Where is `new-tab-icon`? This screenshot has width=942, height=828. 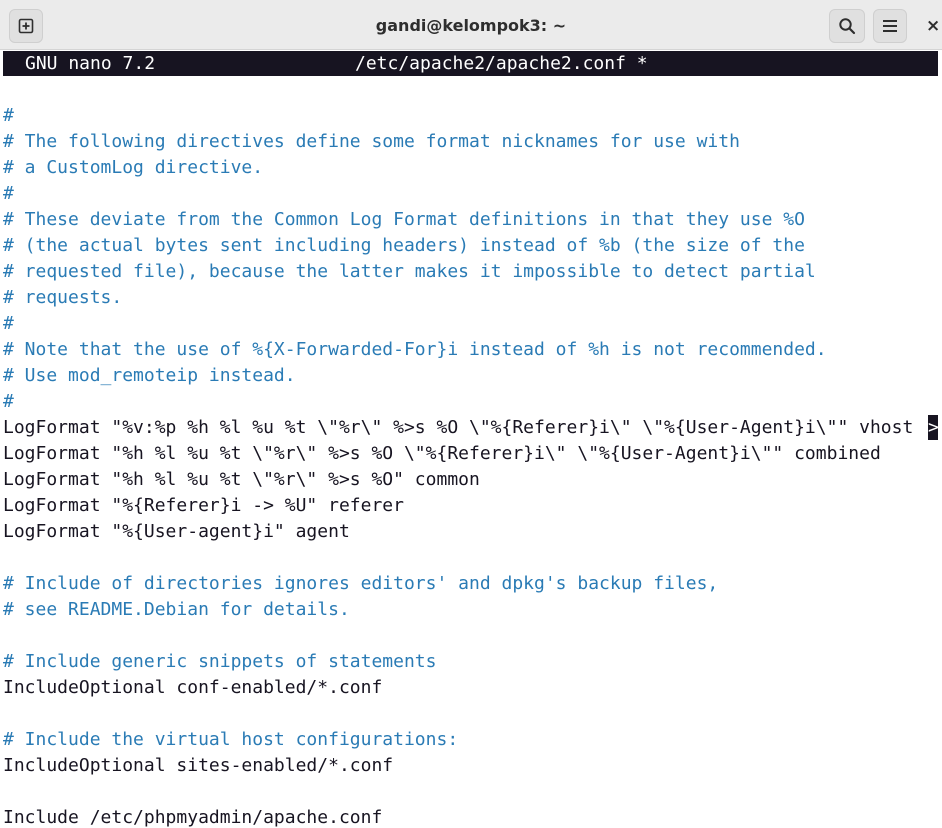
new-tab-icon is located at coordinates (26, 26).